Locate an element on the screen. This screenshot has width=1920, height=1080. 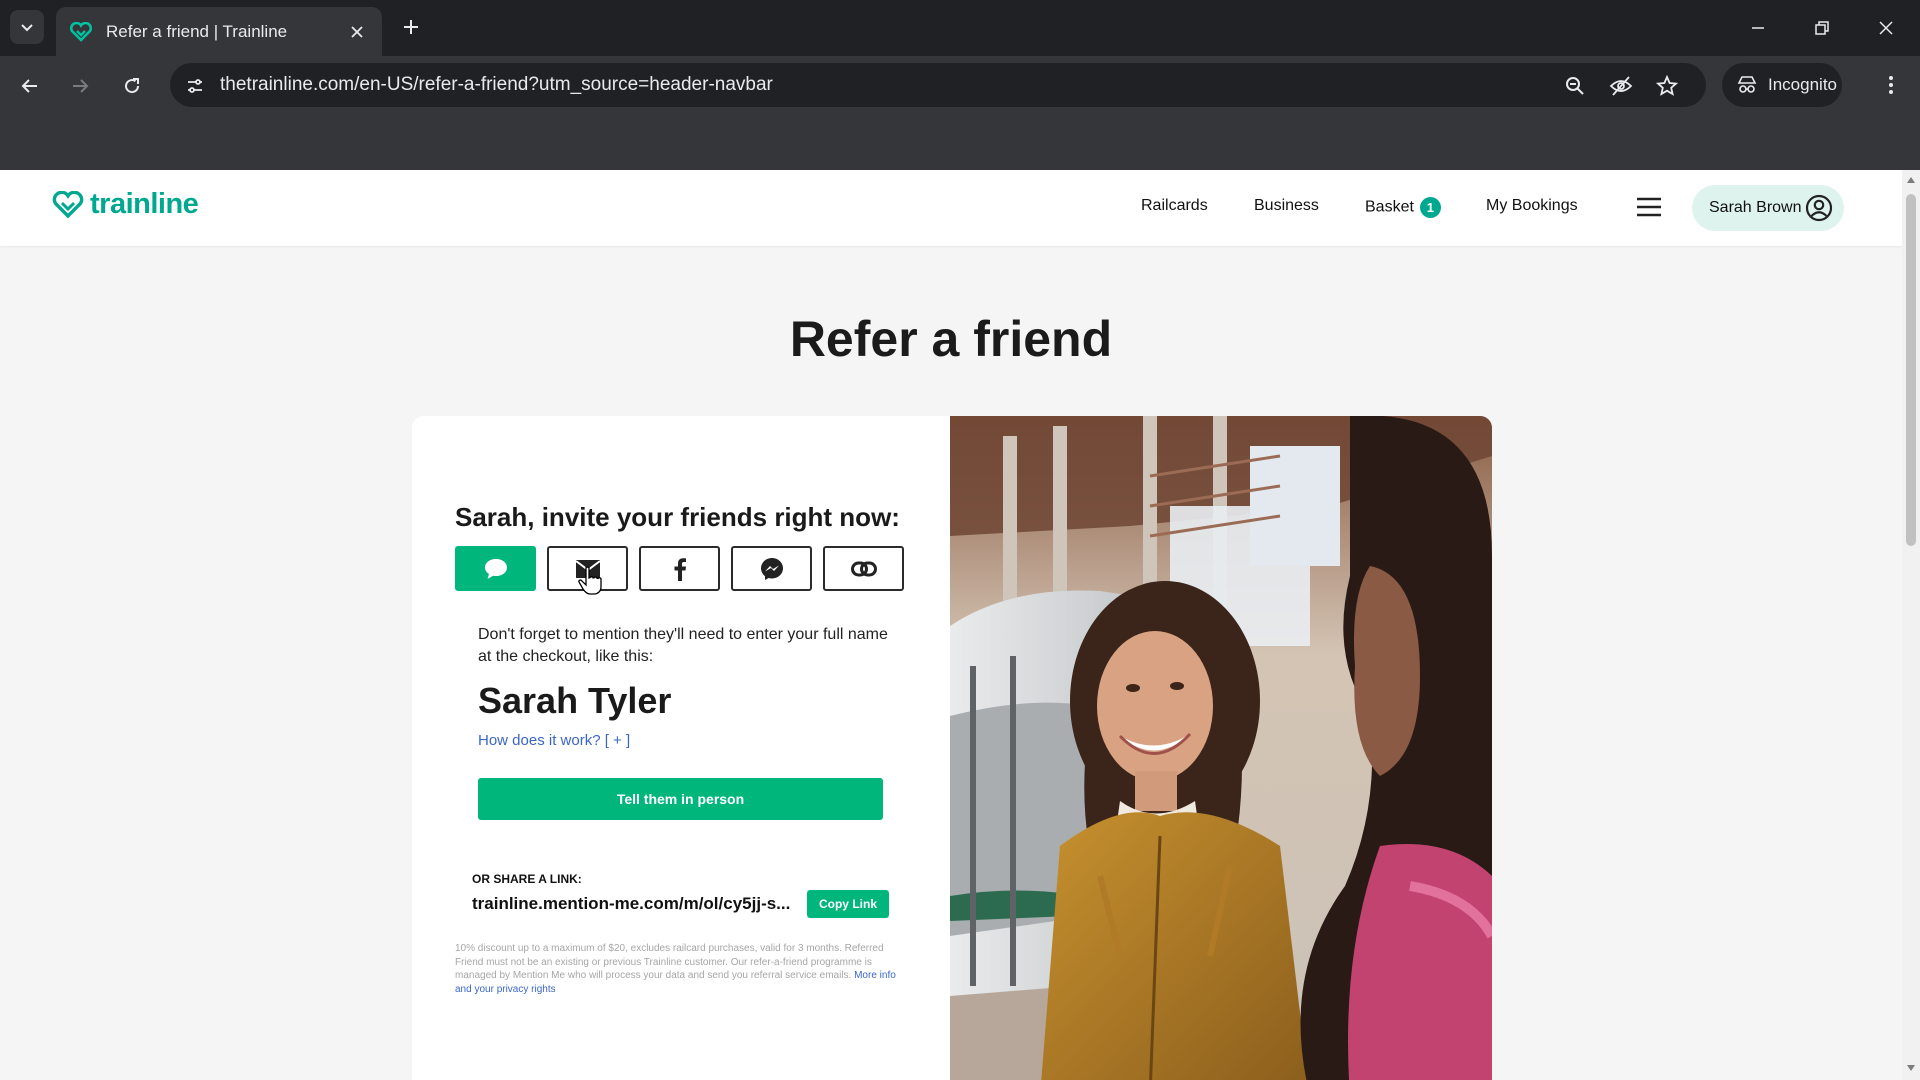
tracking-protection-button is located at coordinates (1621, 86).